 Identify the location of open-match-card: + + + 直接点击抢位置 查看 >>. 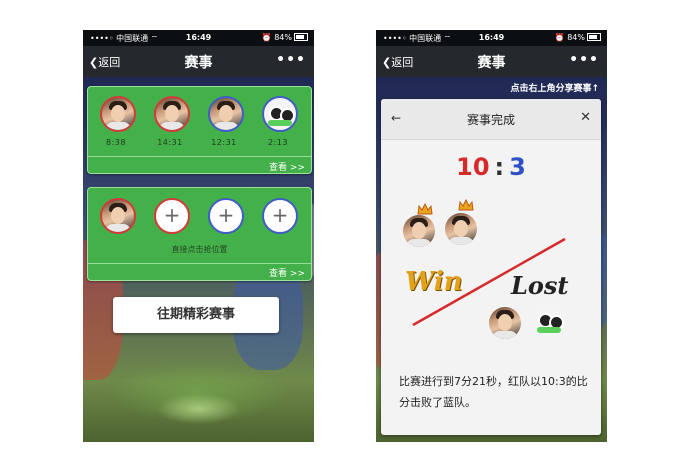
(199, 234).